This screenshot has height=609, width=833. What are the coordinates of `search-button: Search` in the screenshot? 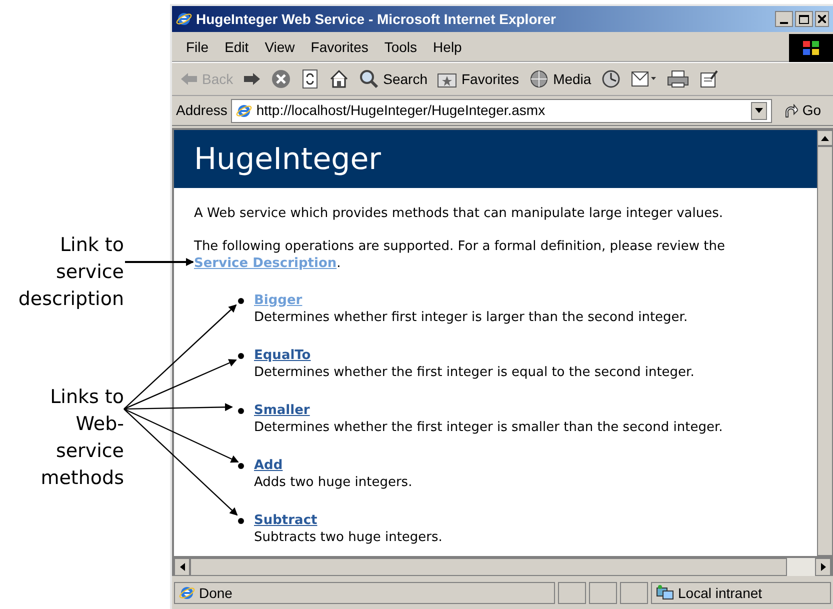 It's located at (393, 79).